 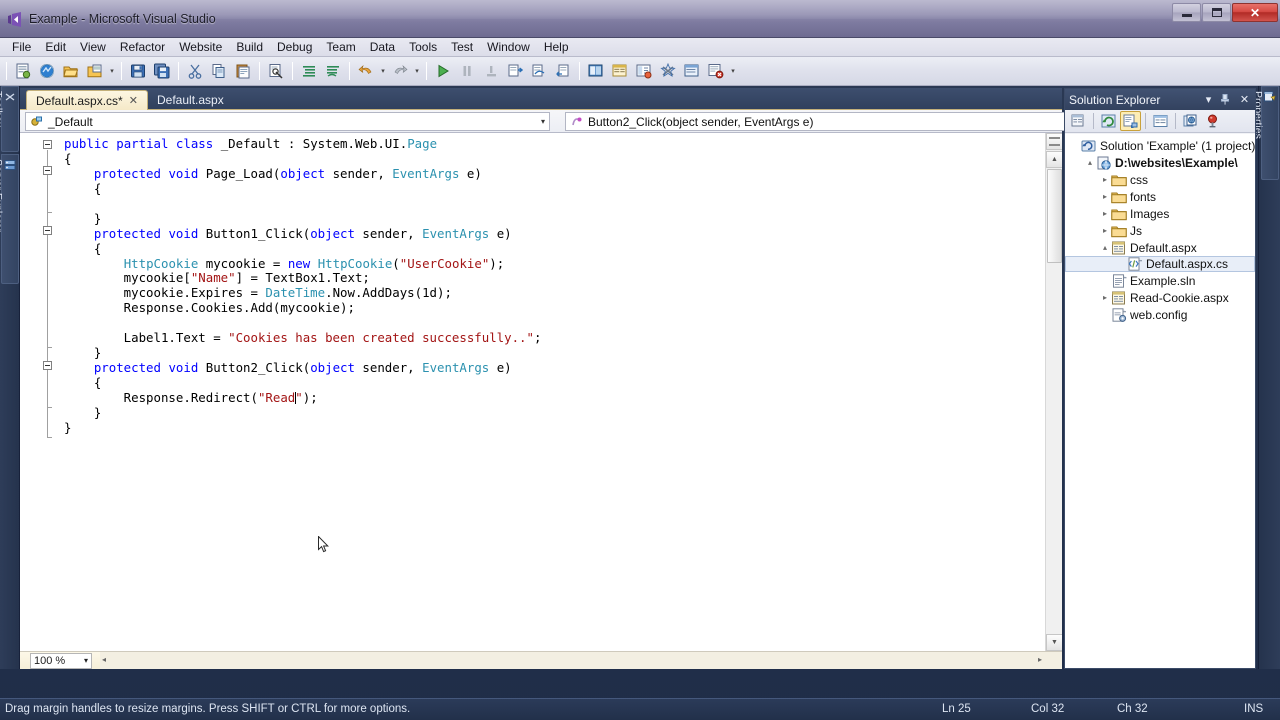 What do you see at coordinates (287, 121) in the screenshot?
I see `class-dropdown: _Default ▾` at bounding box center [287, 121].